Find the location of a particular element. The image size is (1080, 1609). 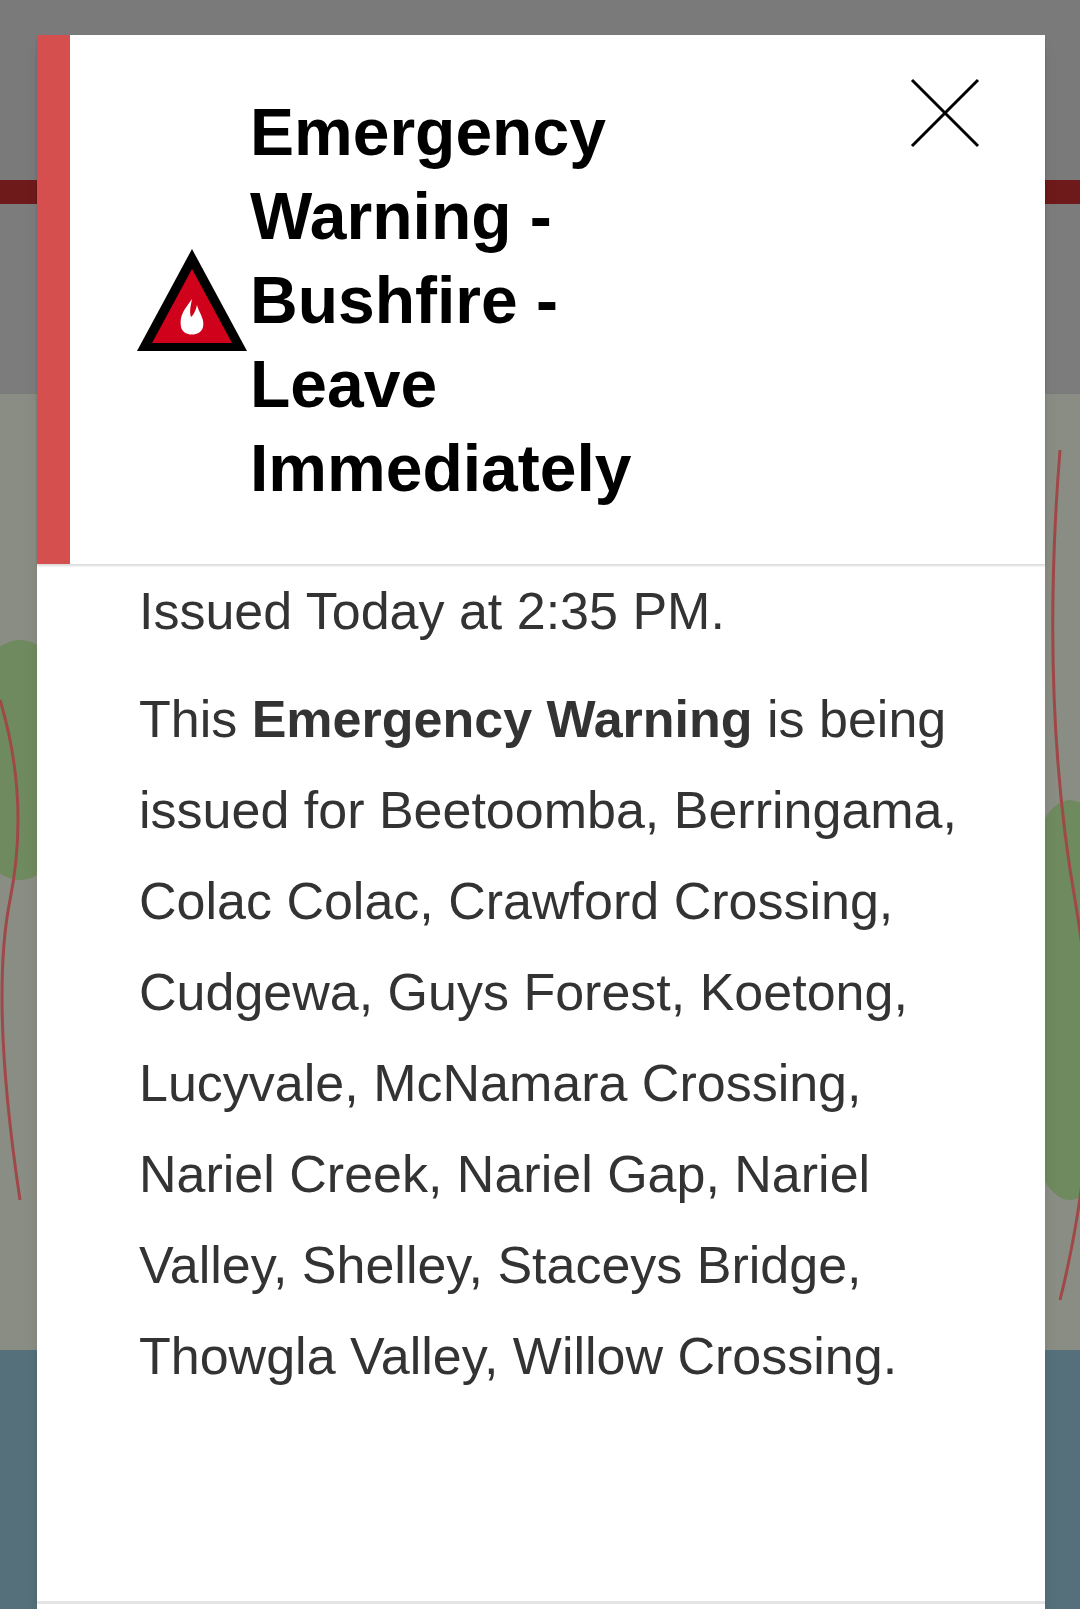

issued-time: Issued Today at 2:35 PM. is located at coordinates (432, 611).